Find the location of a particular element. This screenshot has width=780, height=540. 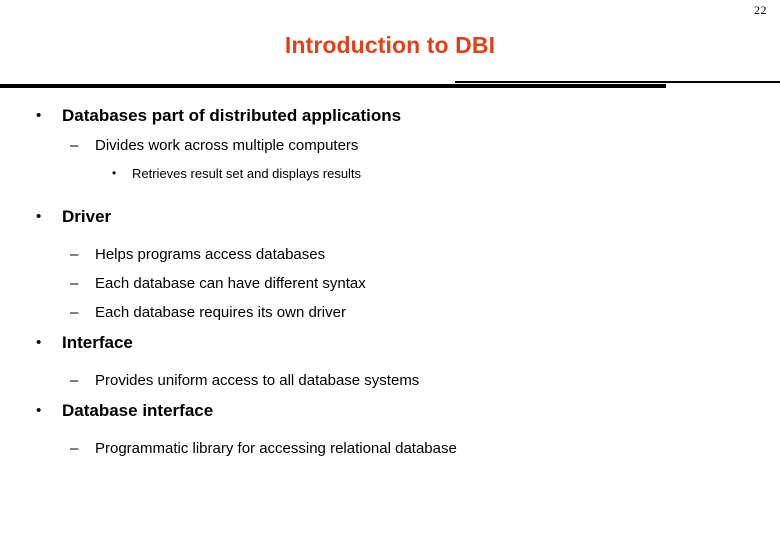

list-item-label: Each database can have different syntax is located at coordinates (230, 283).